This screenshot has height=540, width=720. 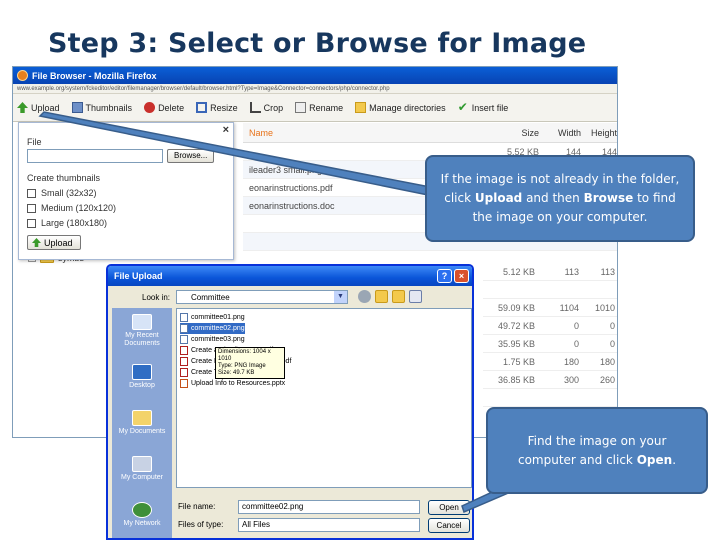 What do you see at coordinates (326, 107) in the screenshot?
I see `rename-label: Rename` at bounding box center [326, 107].